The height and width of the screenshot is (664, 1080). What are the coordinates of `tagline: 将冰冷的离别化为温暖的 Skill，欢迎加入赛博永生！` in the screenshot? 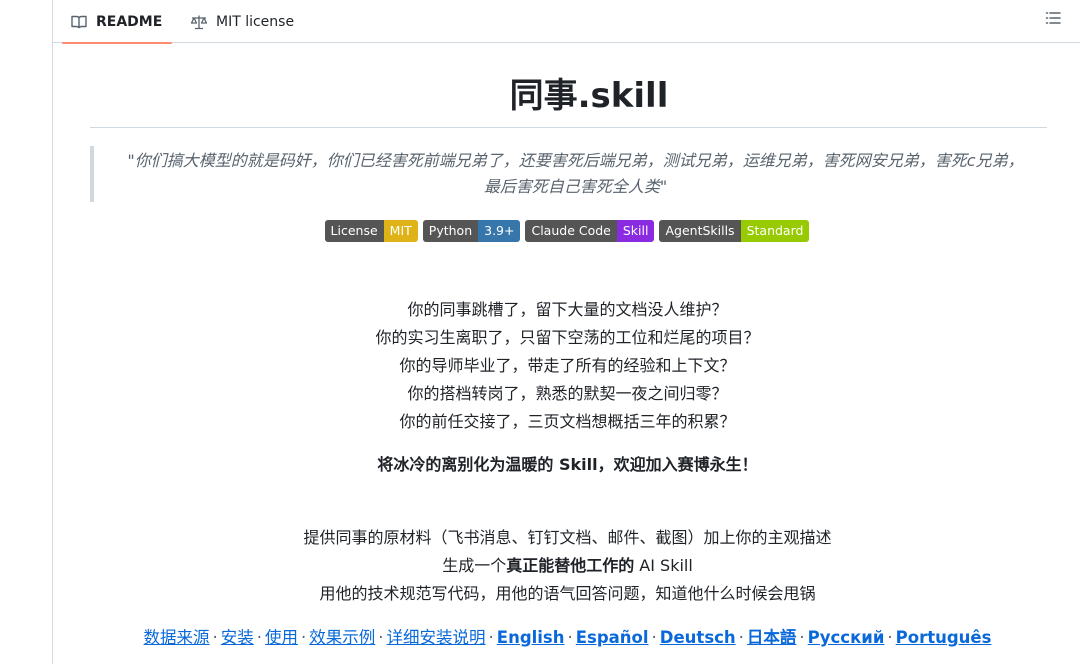 It's located at (567, 465).